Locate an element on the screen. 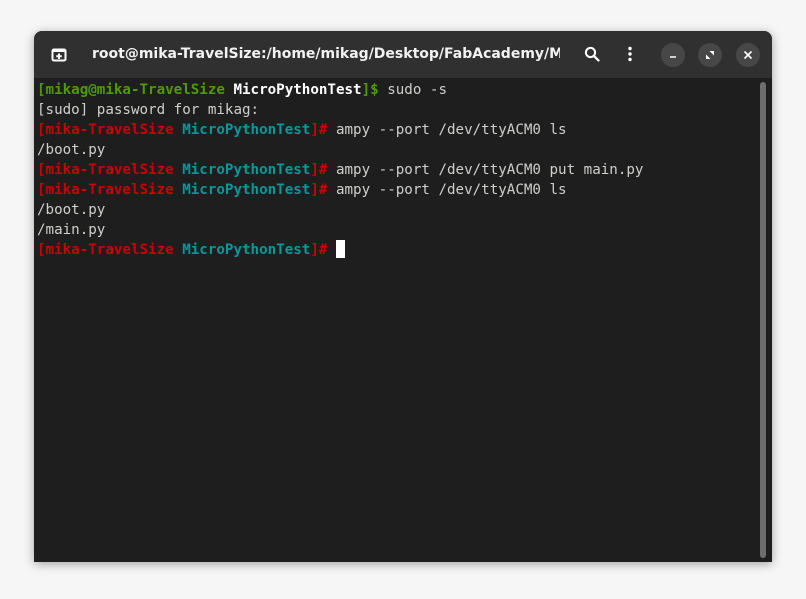 The height and width of the screenshot is (599, 806). user-prompt: [mikag@mika-TravelSize is located at coordinates (131, 90).